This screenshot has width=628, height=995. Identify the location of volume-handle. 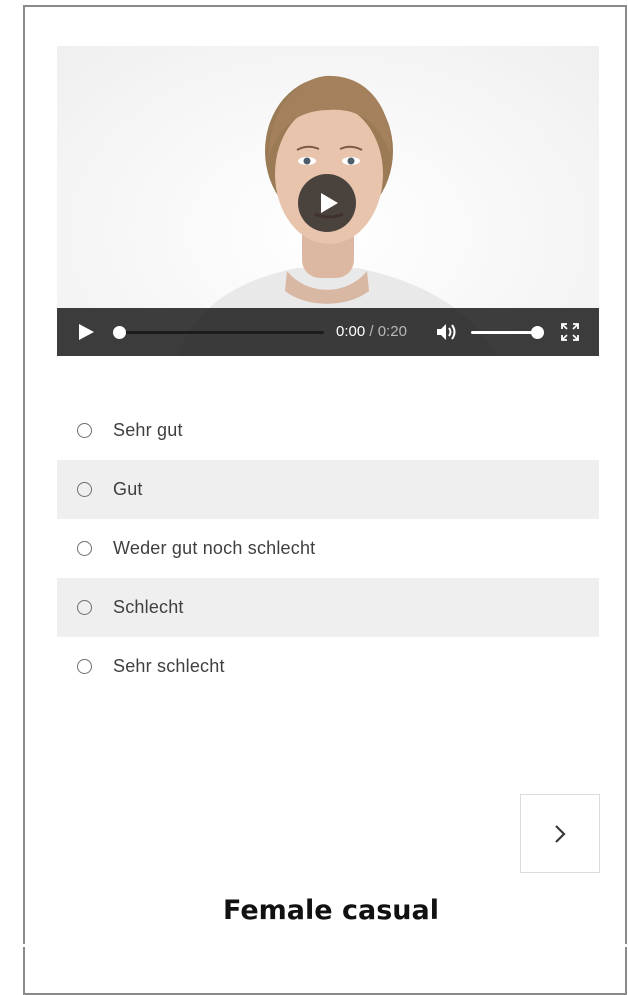
(537, 332).